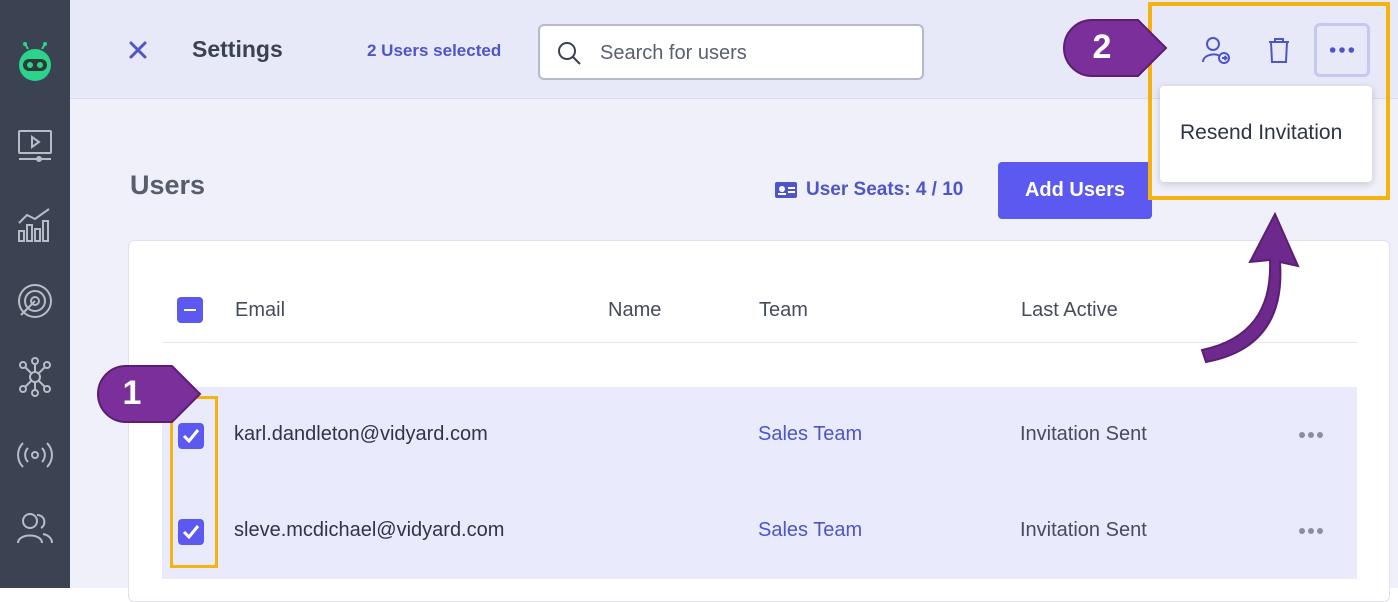 Image resolution: width=1398 pixels, height=602 pixels. Describe the element at coordinates (569, 53) in the screenshot. I see `search-icon` at that location.